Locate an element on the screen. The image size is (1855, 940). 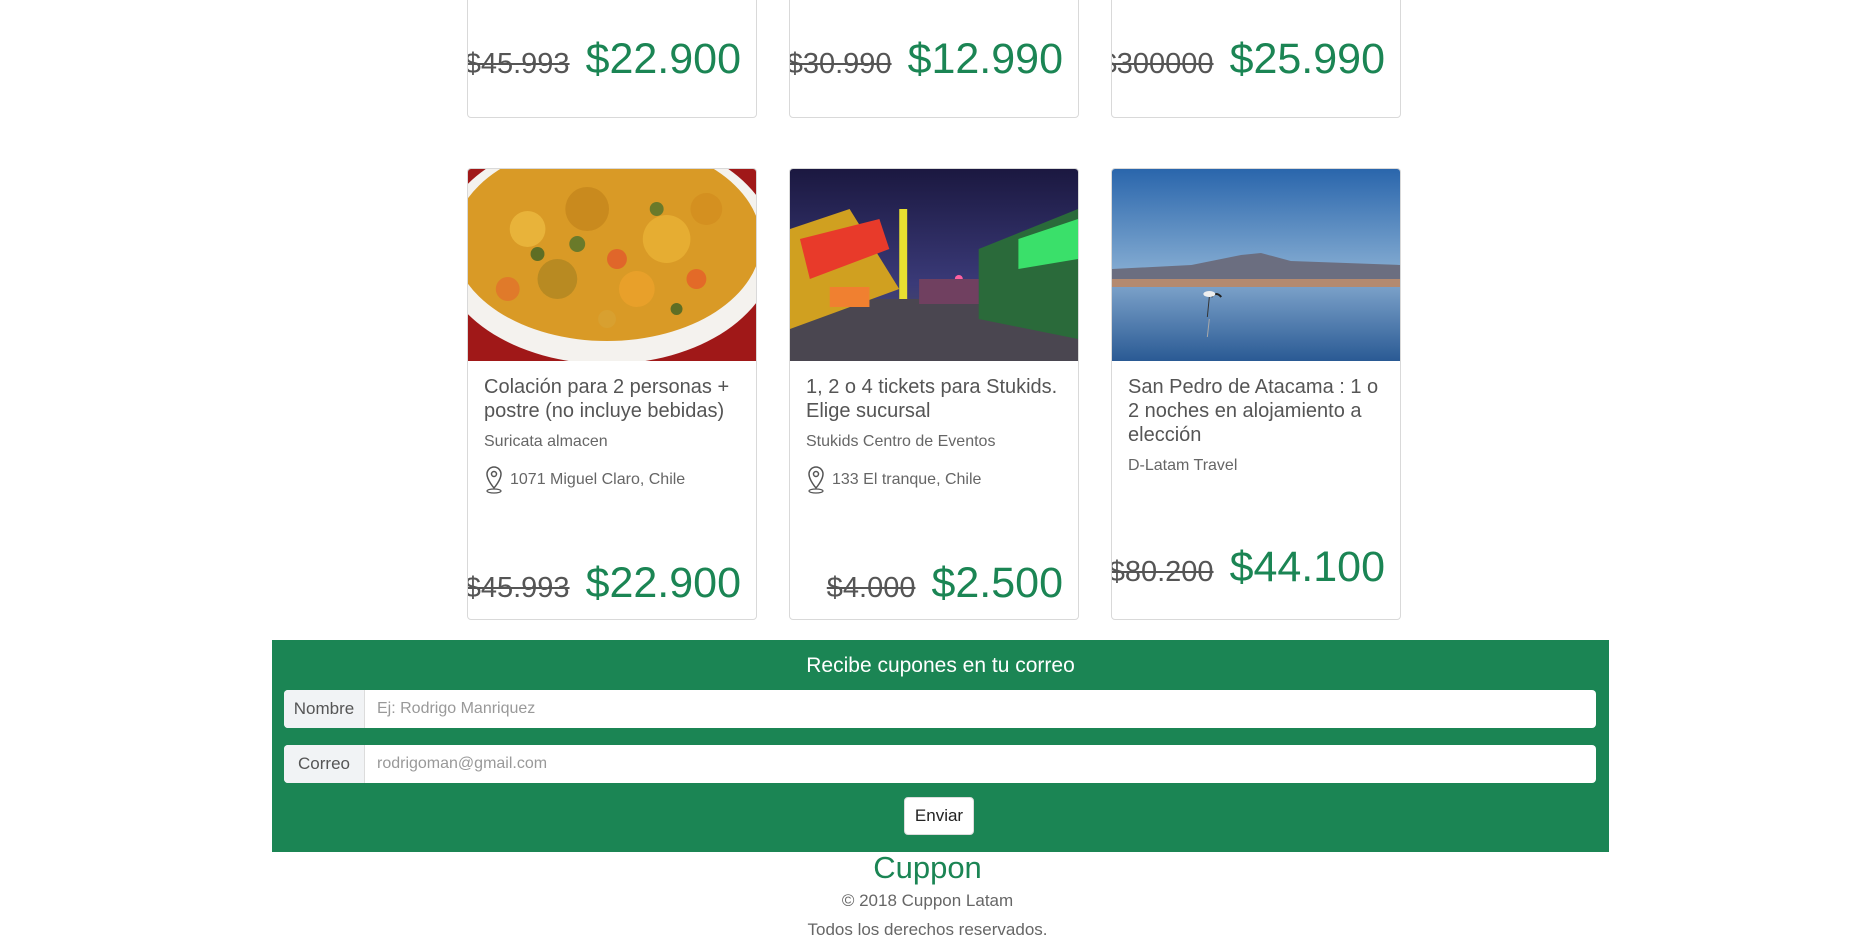
deal-card: $300000 $25.990 is located at coordinates (1256, 59).